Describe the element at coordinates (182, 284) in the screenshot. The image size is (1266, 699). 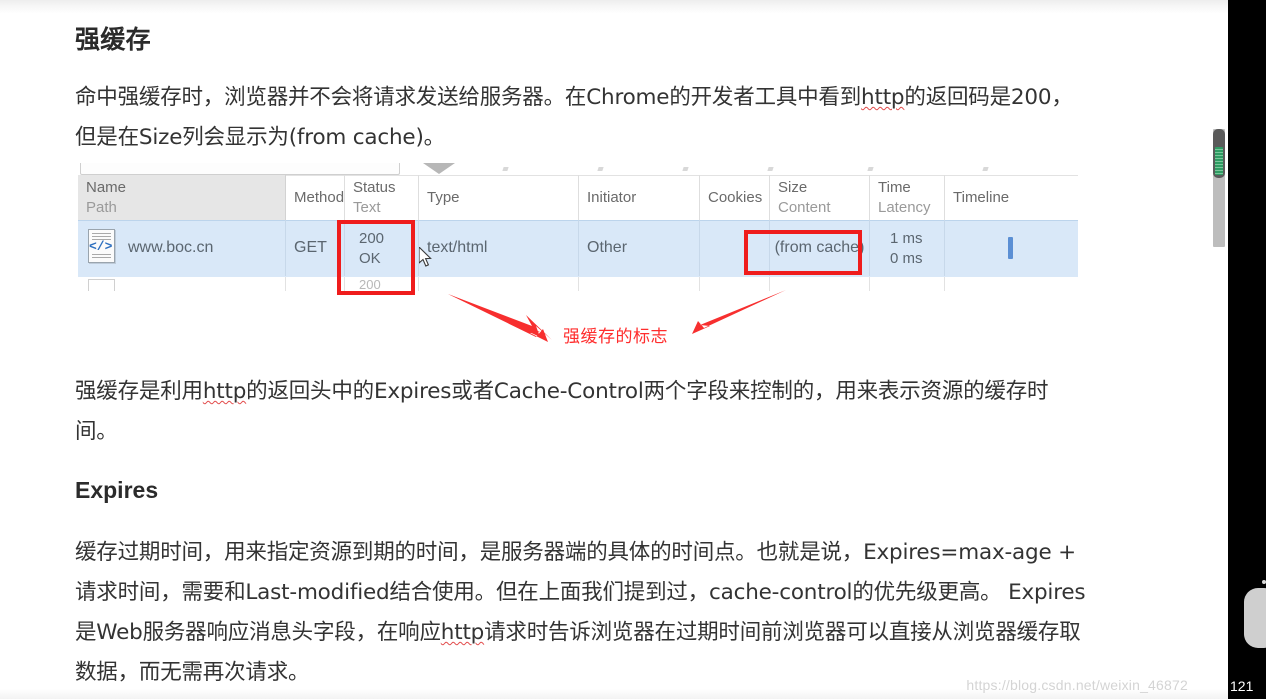
I see `partial-cell-name` at that location.